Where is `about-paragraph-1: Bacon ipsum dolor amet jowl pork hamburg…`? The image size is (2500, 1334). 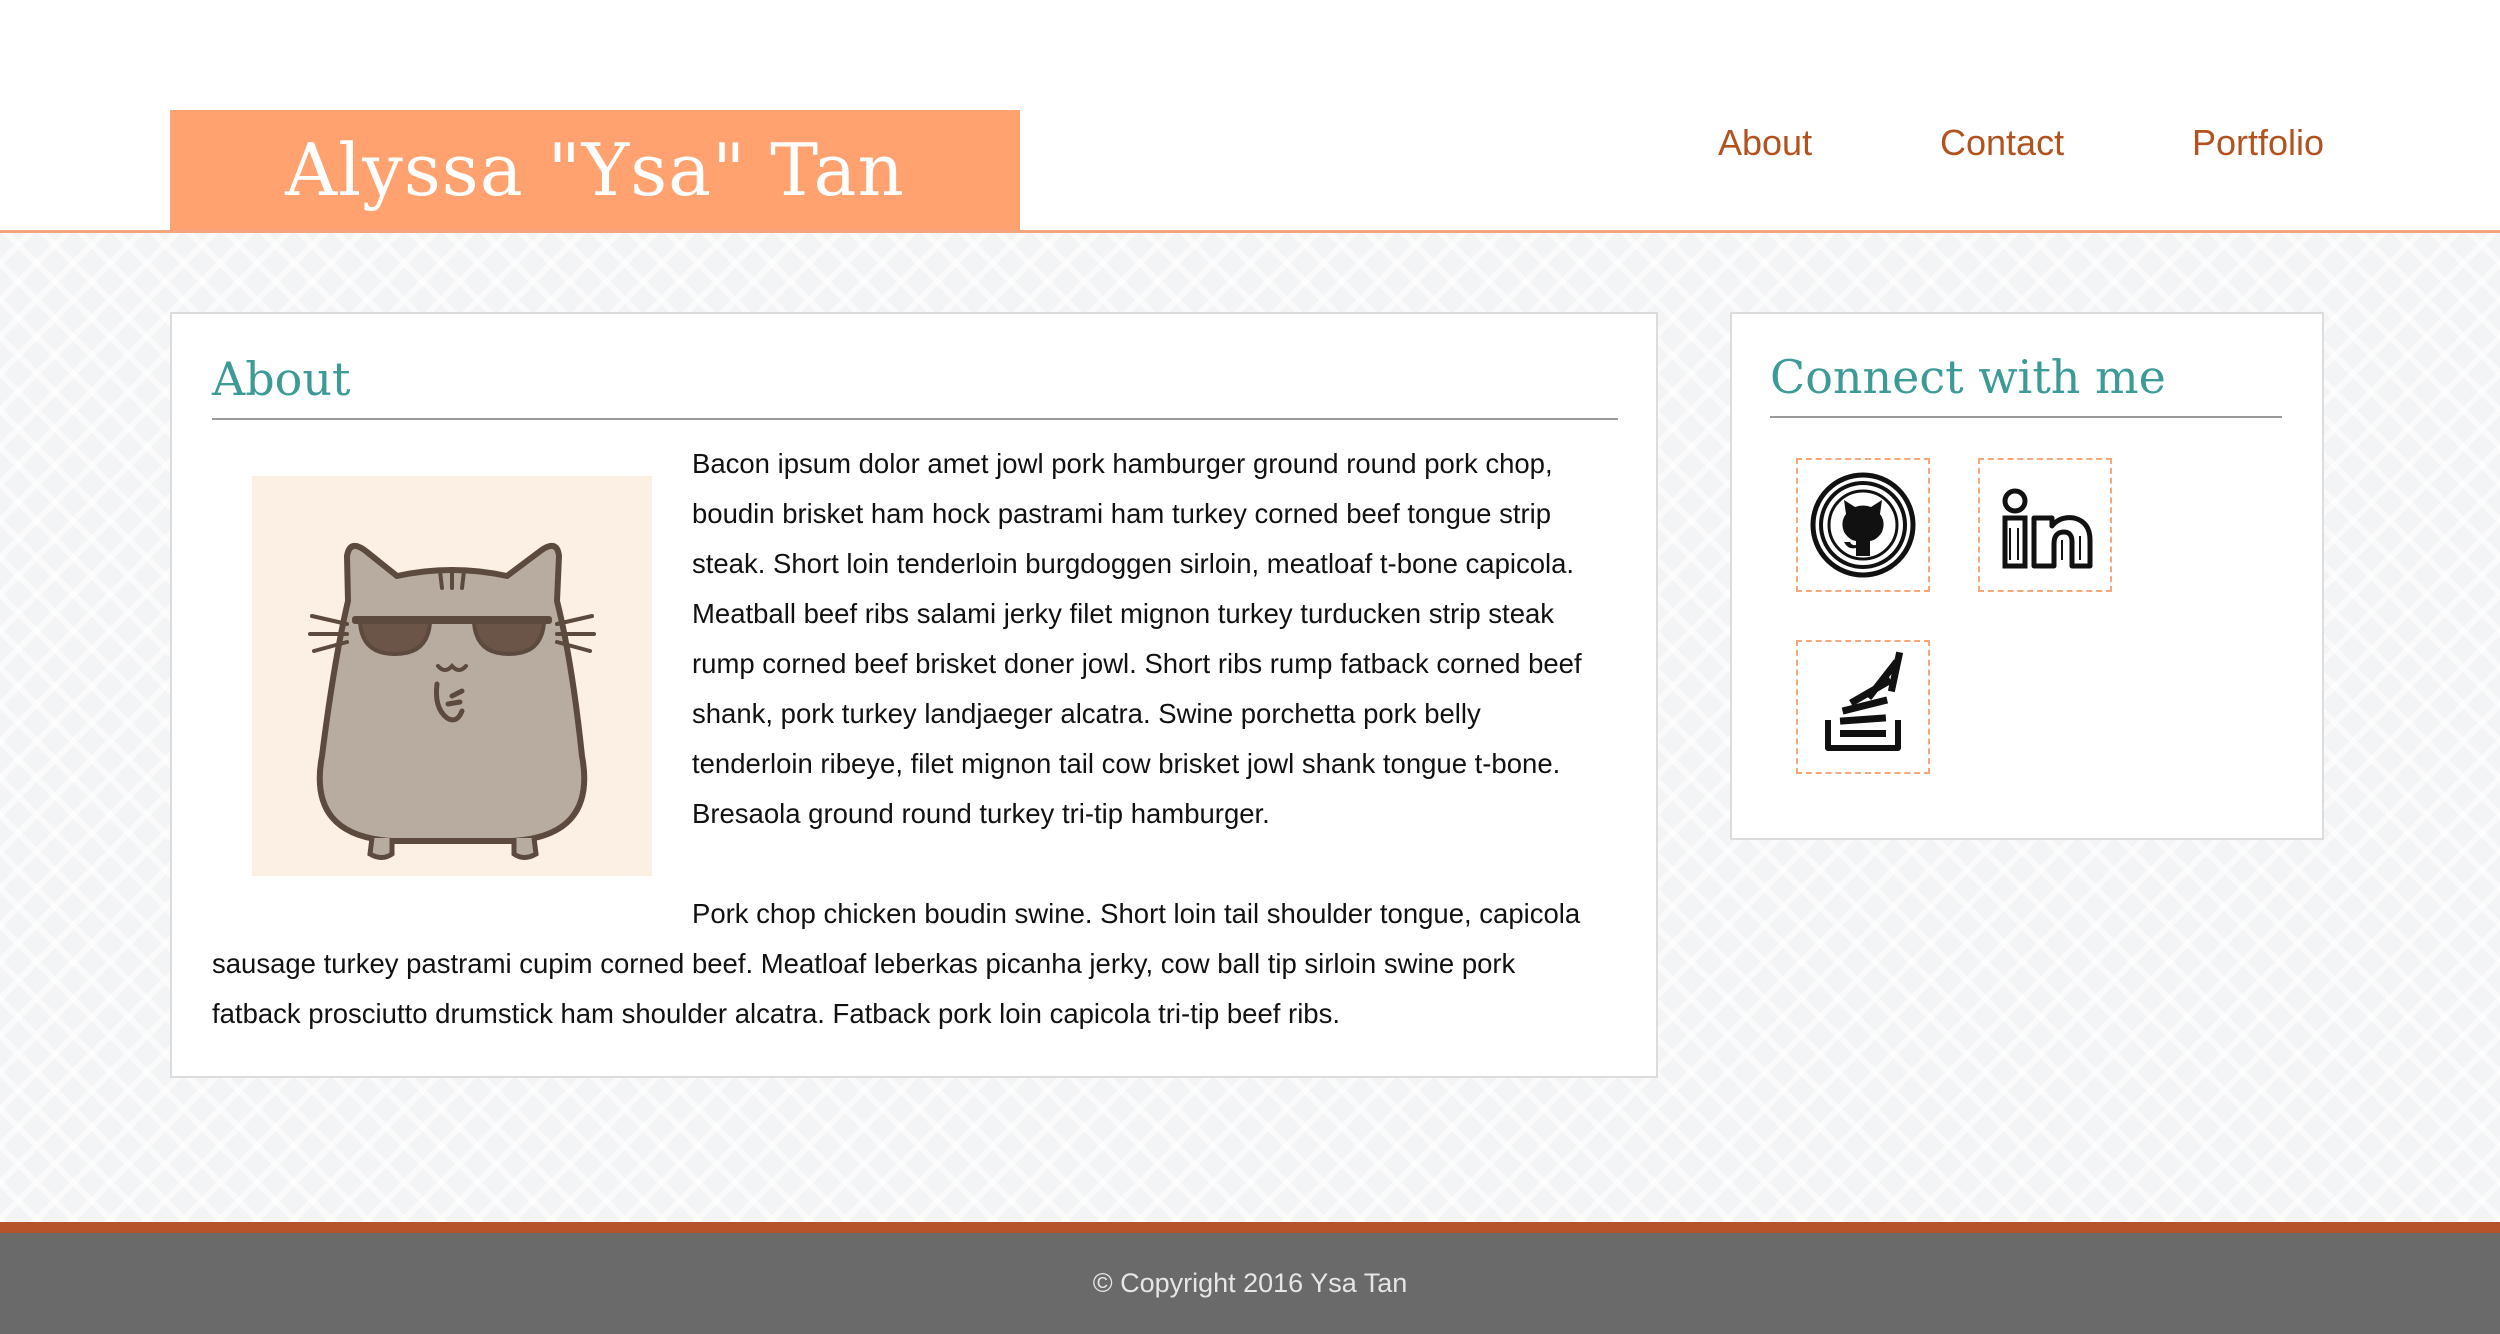
about-paragraph-1: Bacon ipsum dolor amet jowl pork hamburg… is located at coordinates (1137, 638).